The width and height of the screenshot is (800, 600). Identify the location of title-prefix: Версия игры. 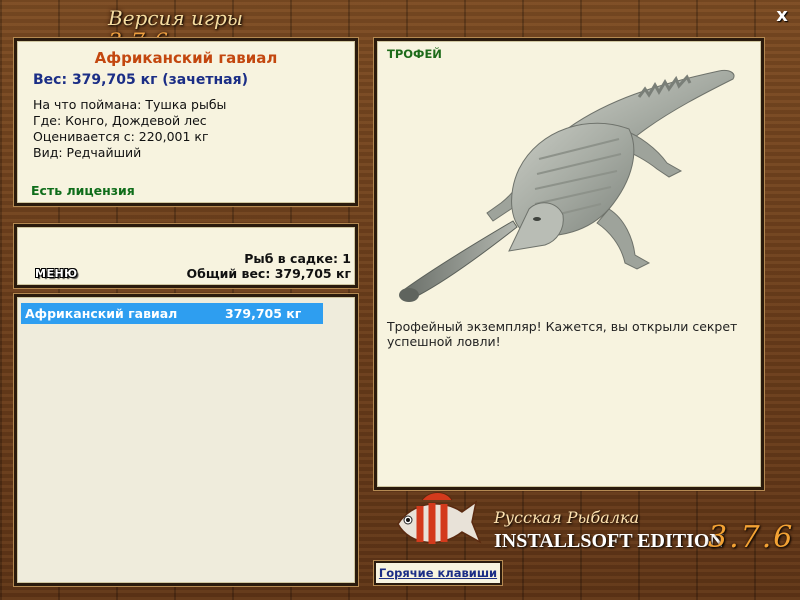
(176, 18).